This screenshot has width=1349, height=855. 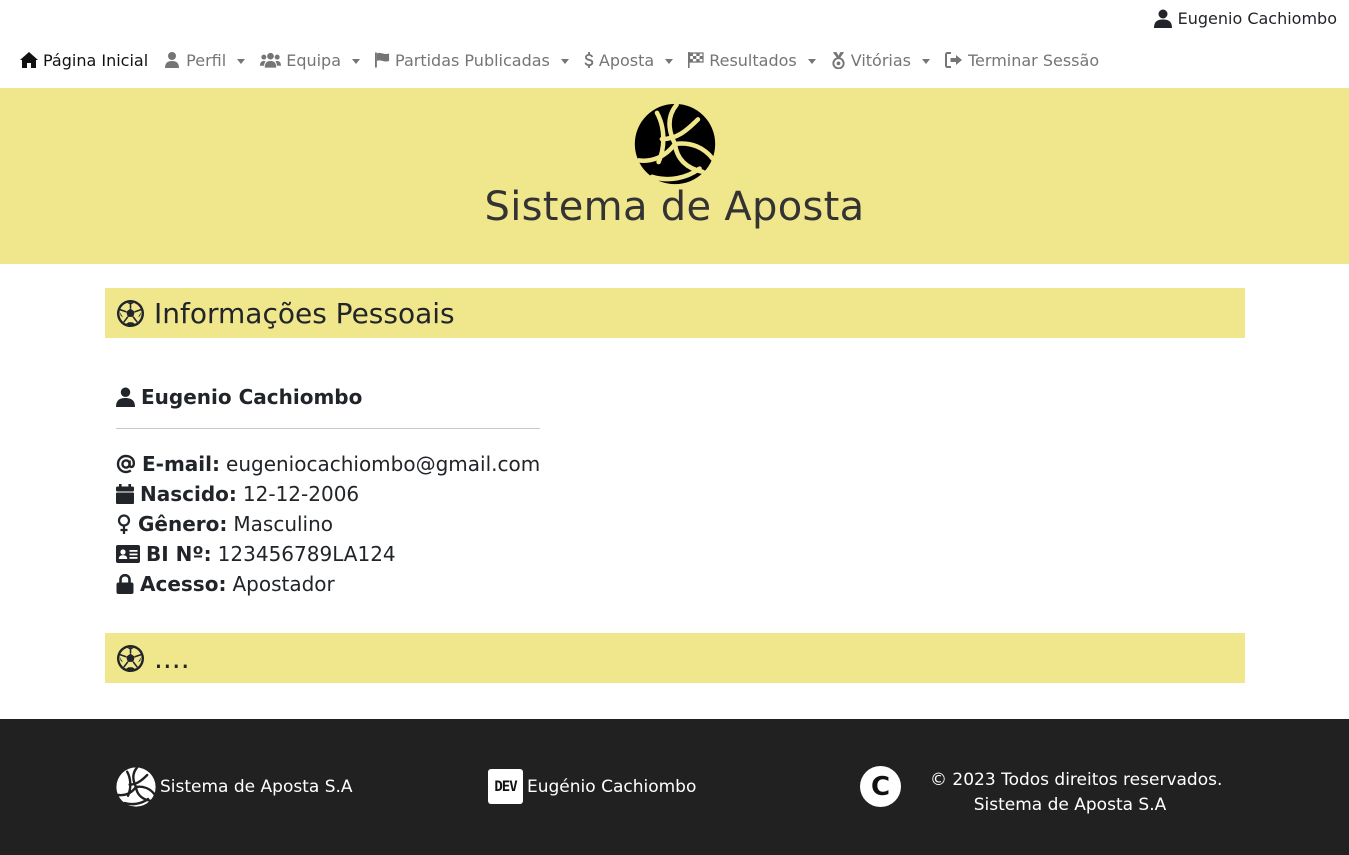 I want to click on info-row-birth: Nascido: 12-12-2006, so click(x=328, y=494).